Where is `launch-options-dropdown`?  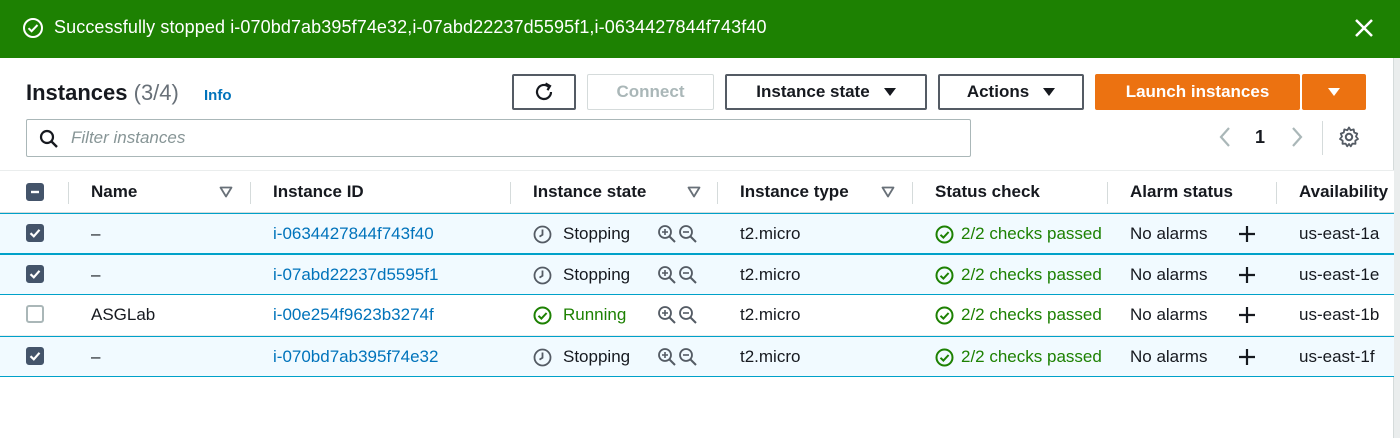
launch-options-dropdown is located at coordinates (1334, 92).